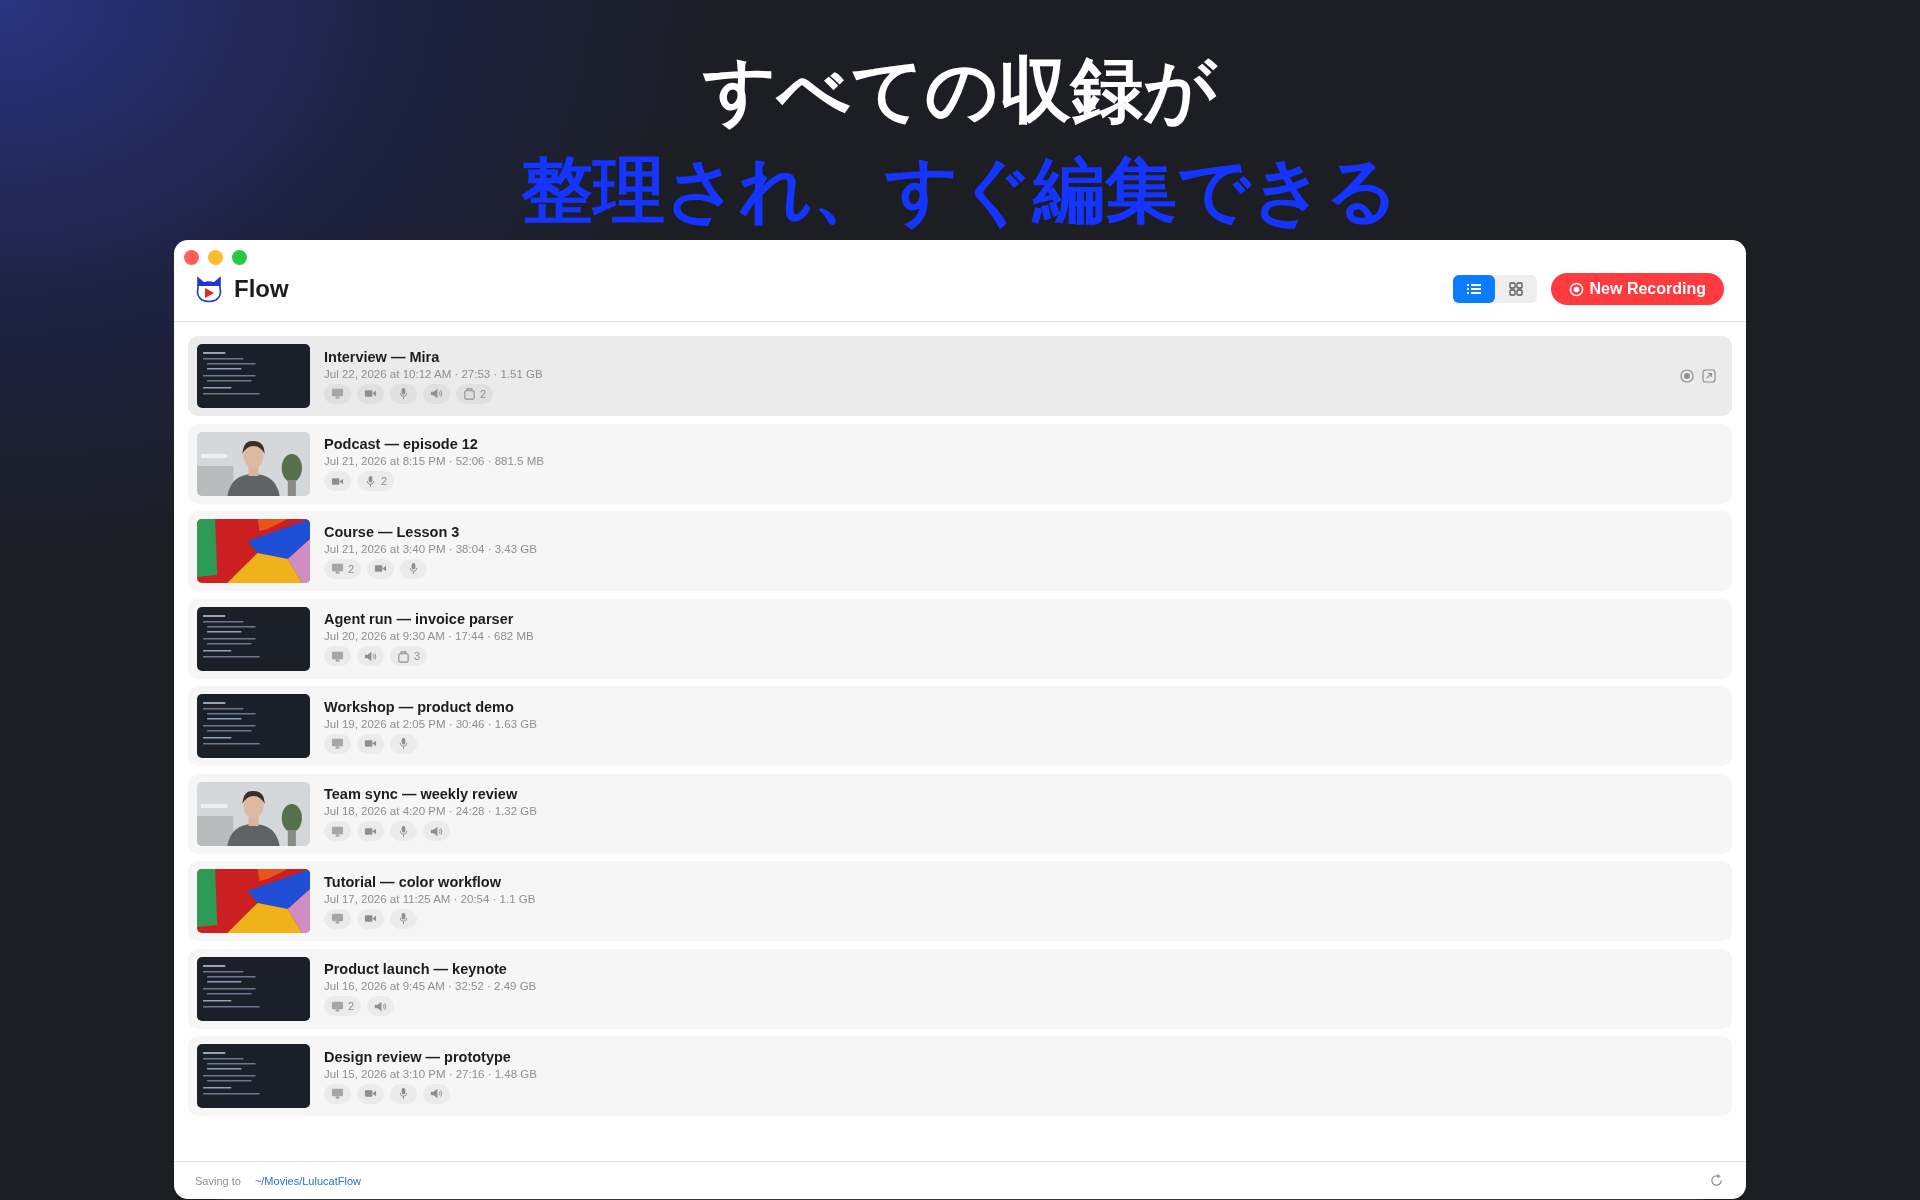  What do you see at coordinates (401, 444) in the screenshot?
I see `recording-title: Podcast — episode 12` at bounding box center [401, 444].